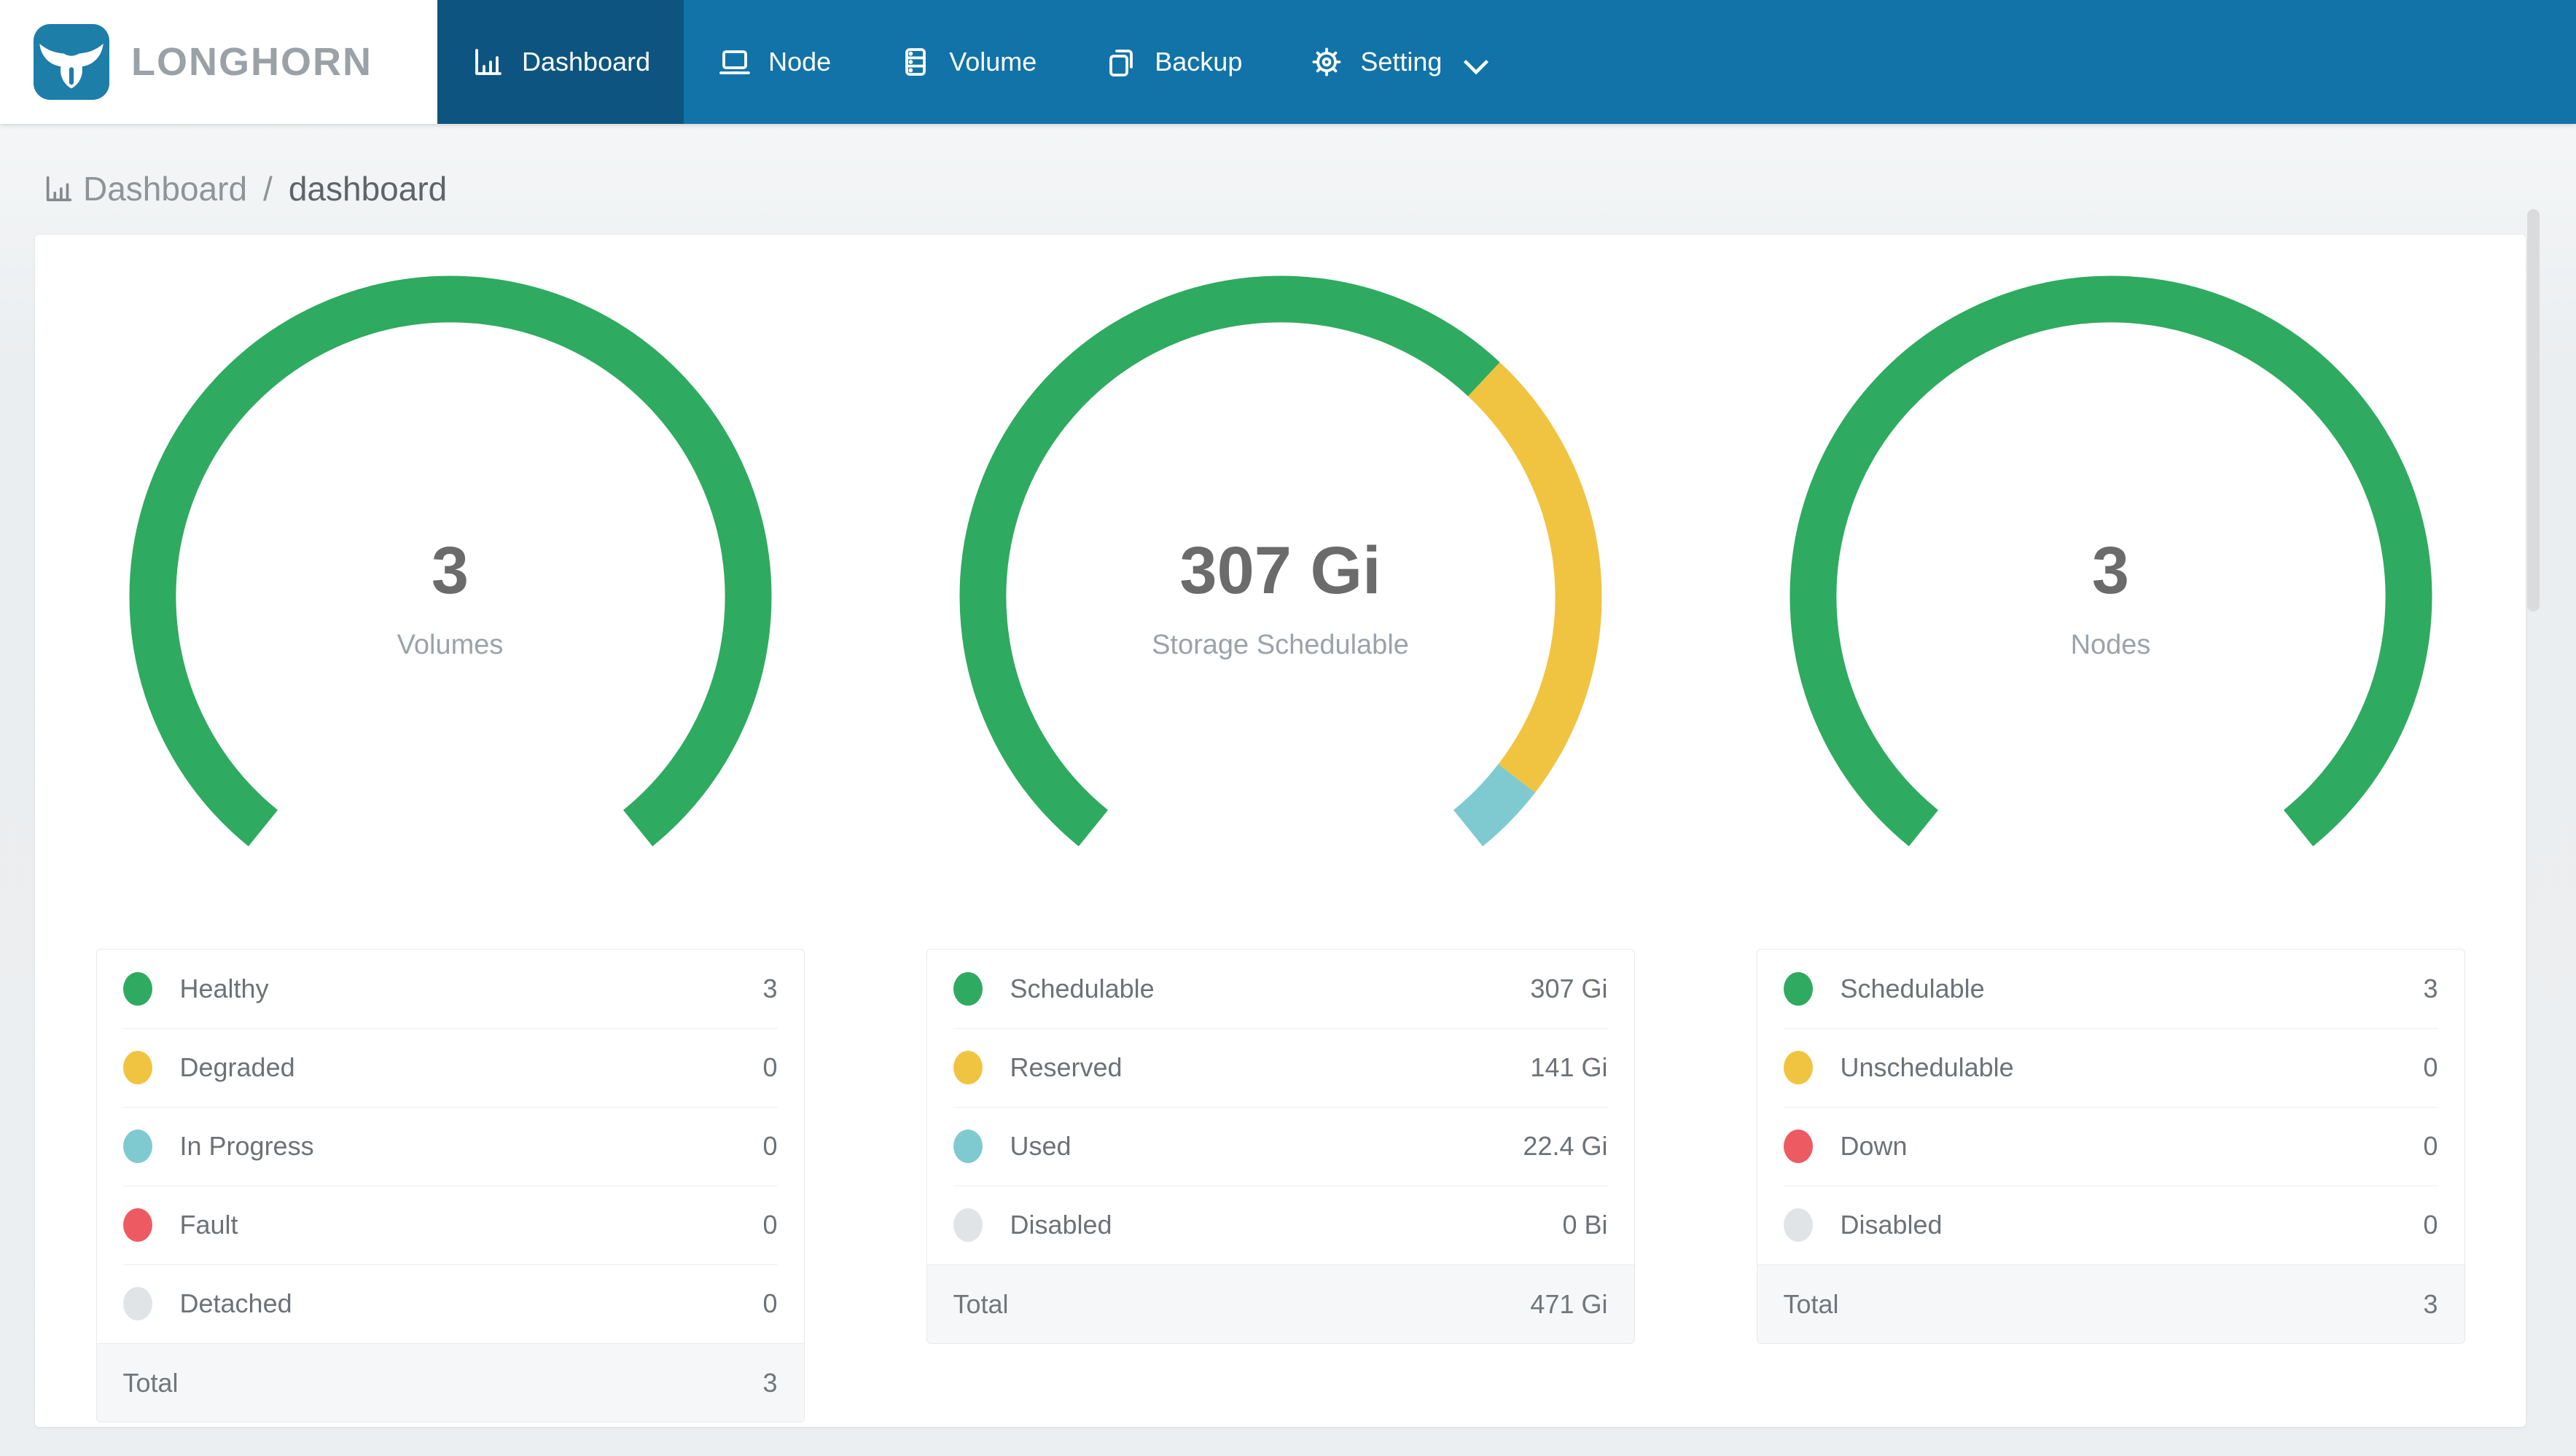 The width and height of the screenshot is (2576, 1456). I want to click on legend-label: Down, so click(1874, 1146).